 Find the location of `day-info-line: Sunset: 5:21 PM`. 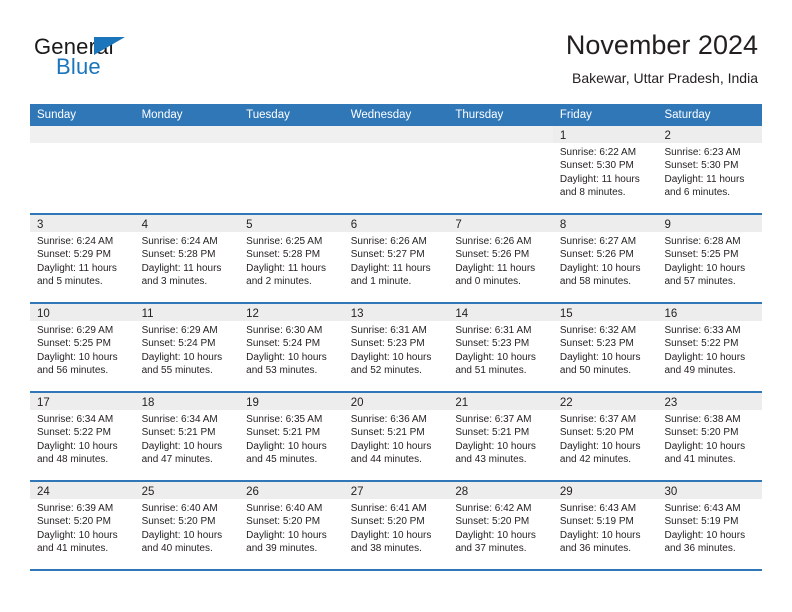

day-info-line: Sunset: 5:21 PM is located at coordinates (178, 433).